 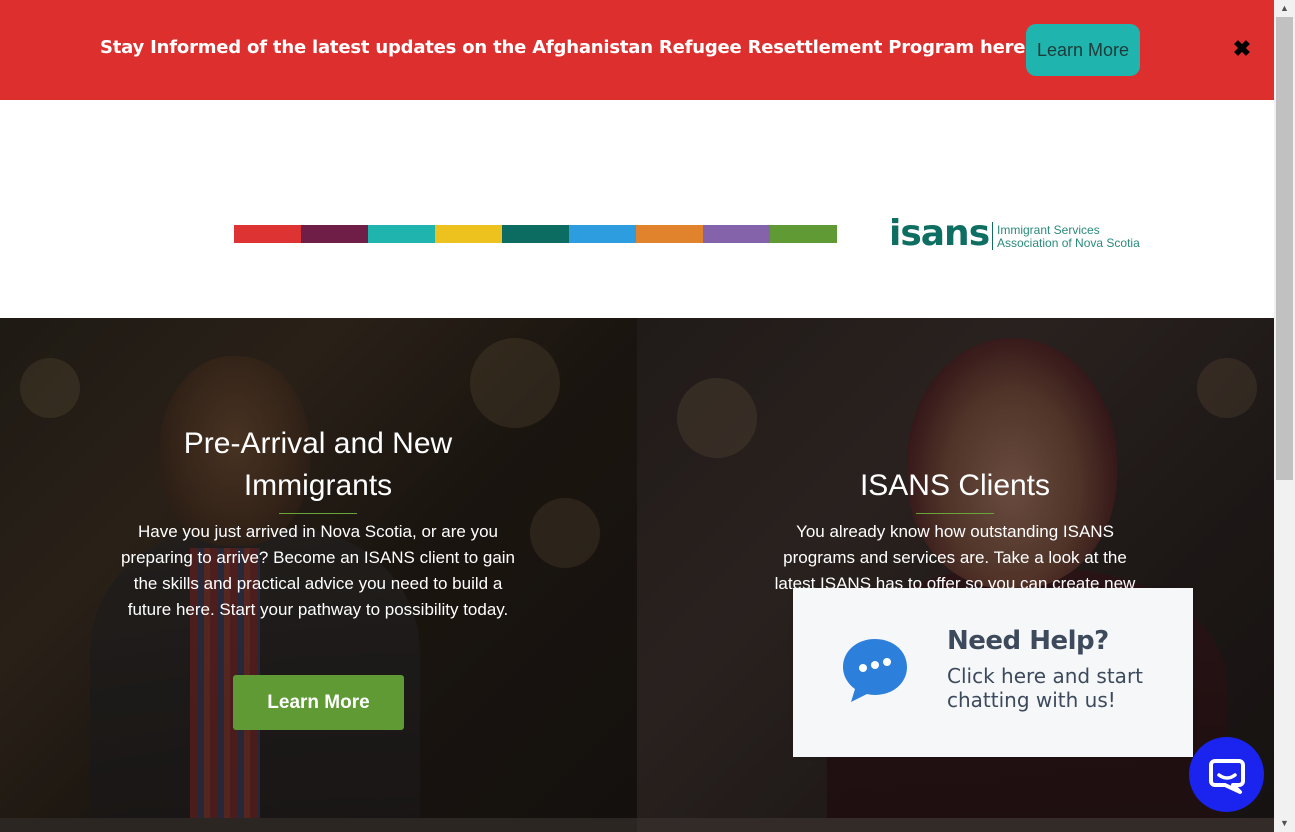 I want to click on page-scrollbar: ▲ ▼, so click(x=1284, y=416).